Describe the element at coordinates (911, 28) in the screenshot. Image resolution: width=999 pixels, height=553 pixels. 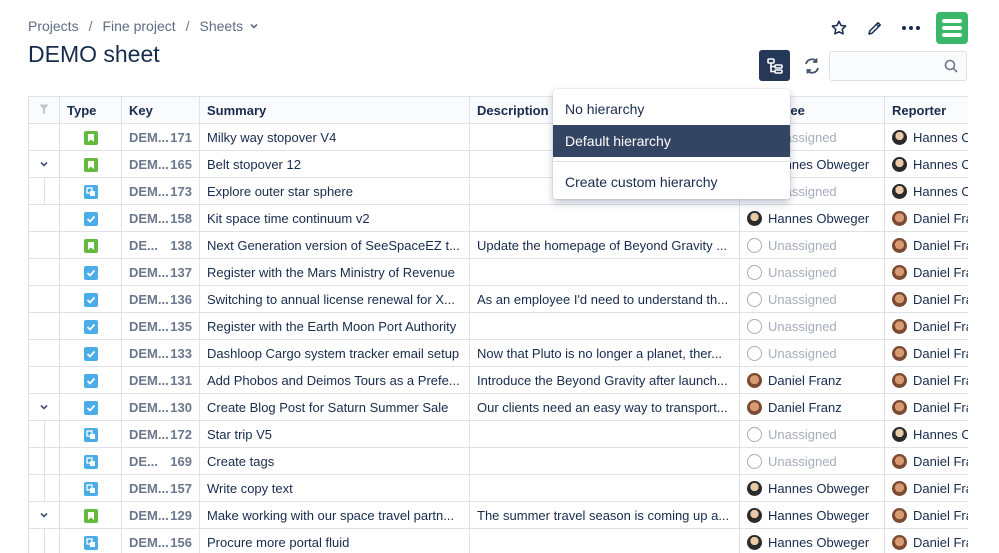
I see `more-icon` at that location.